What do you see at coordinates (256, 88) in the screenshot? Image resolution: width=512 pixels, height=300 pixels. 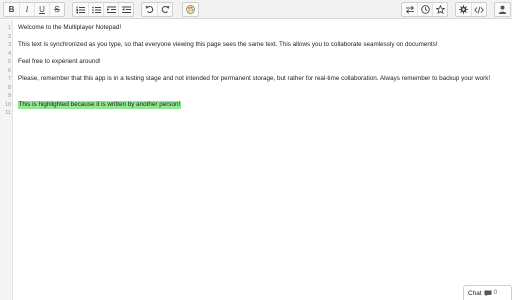 I see `editor-line: 8` at bounding box center [256, 88].